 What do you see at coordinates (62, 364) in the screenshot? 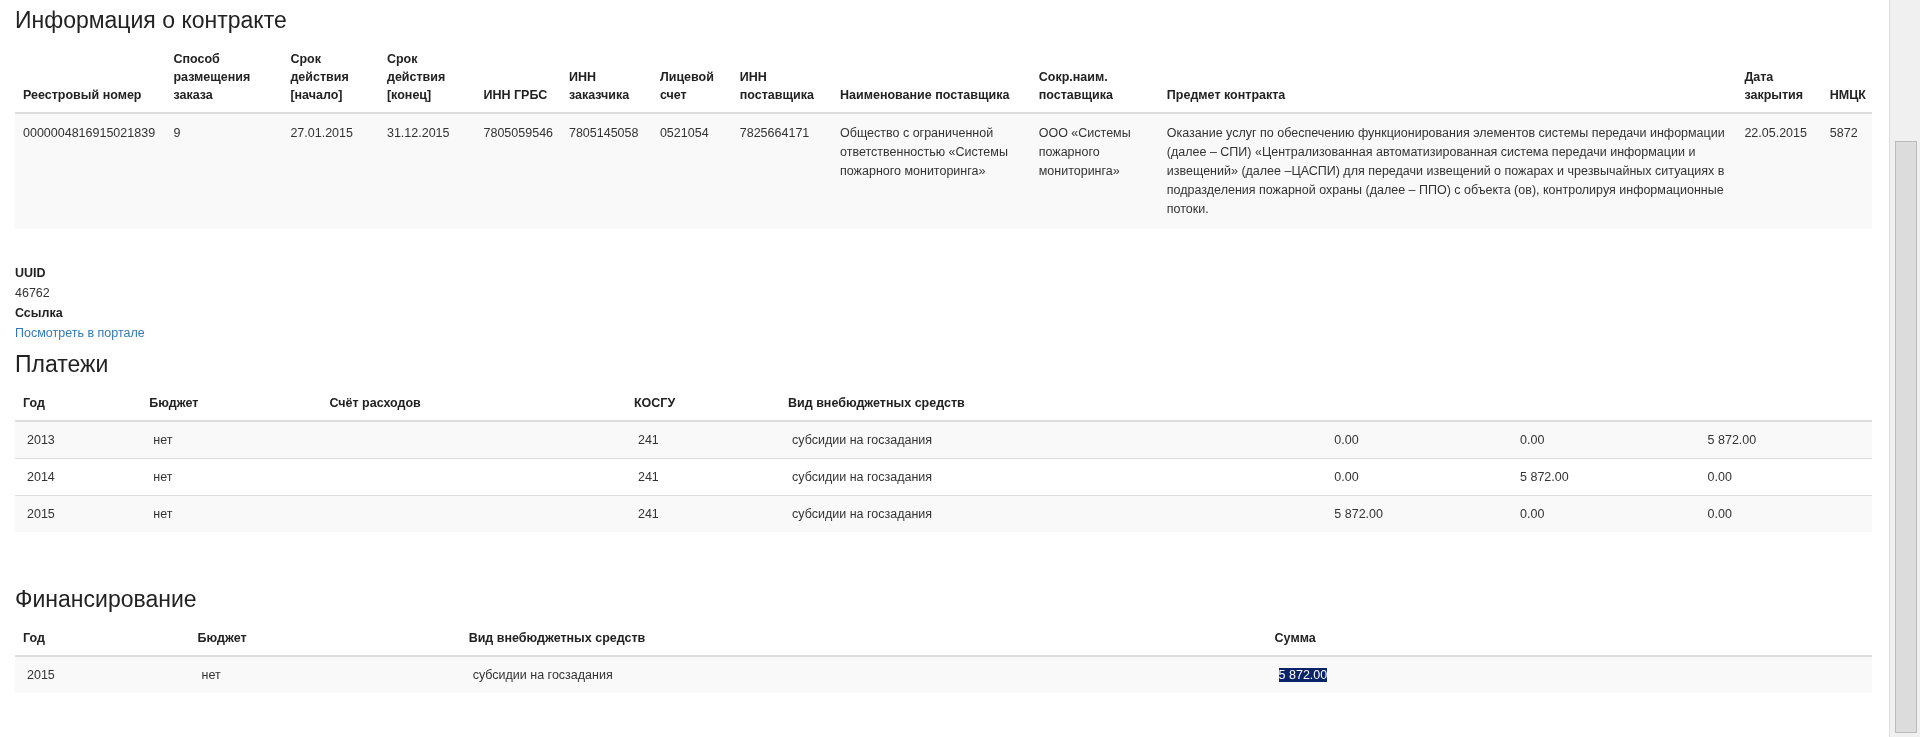
I see `section-title: Платежи` at bounding box center [62, 364].